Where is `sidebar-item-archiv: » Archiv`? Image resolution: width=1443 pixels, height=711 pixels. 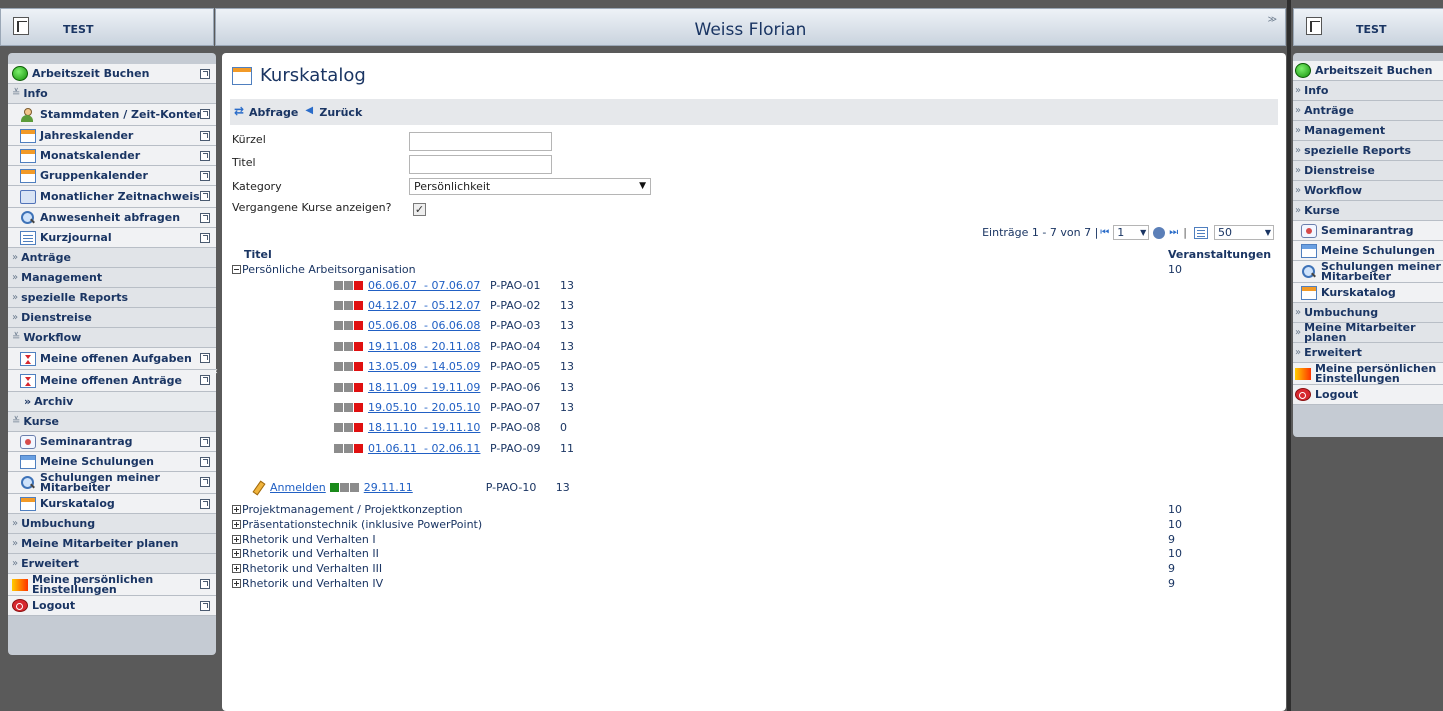
sidebar-item-archiv: » Archiv is located at coordinates (112, 402).